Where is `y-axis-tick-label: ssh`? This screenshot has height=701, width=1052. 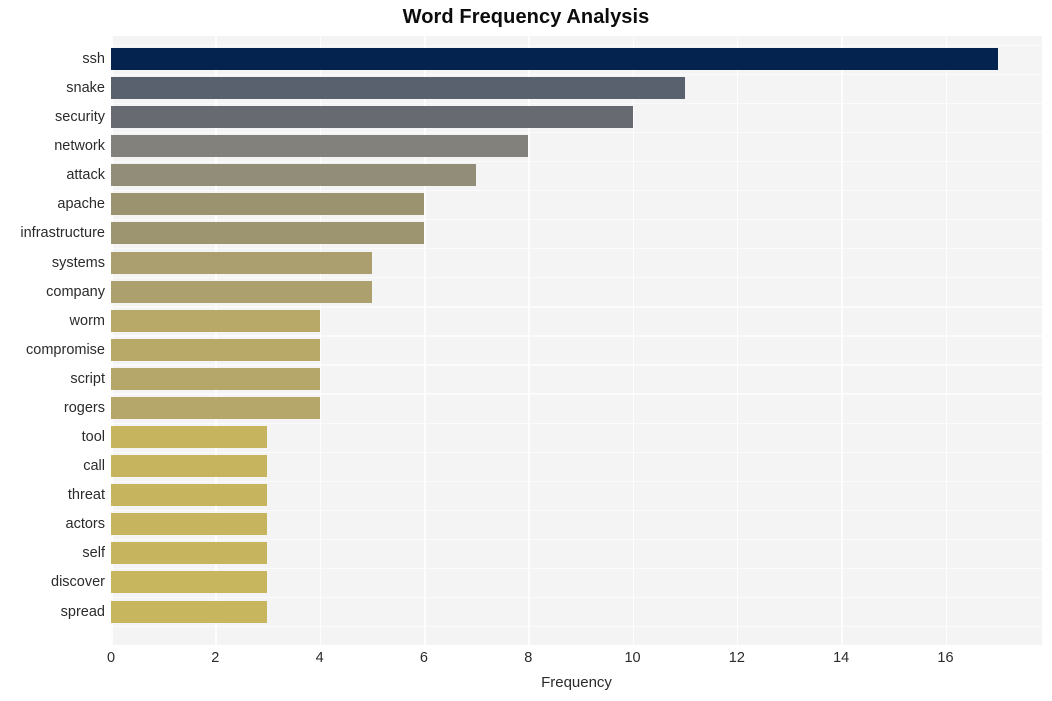 y-axis-tick-label: ssh is located at coordinates (93, 59).